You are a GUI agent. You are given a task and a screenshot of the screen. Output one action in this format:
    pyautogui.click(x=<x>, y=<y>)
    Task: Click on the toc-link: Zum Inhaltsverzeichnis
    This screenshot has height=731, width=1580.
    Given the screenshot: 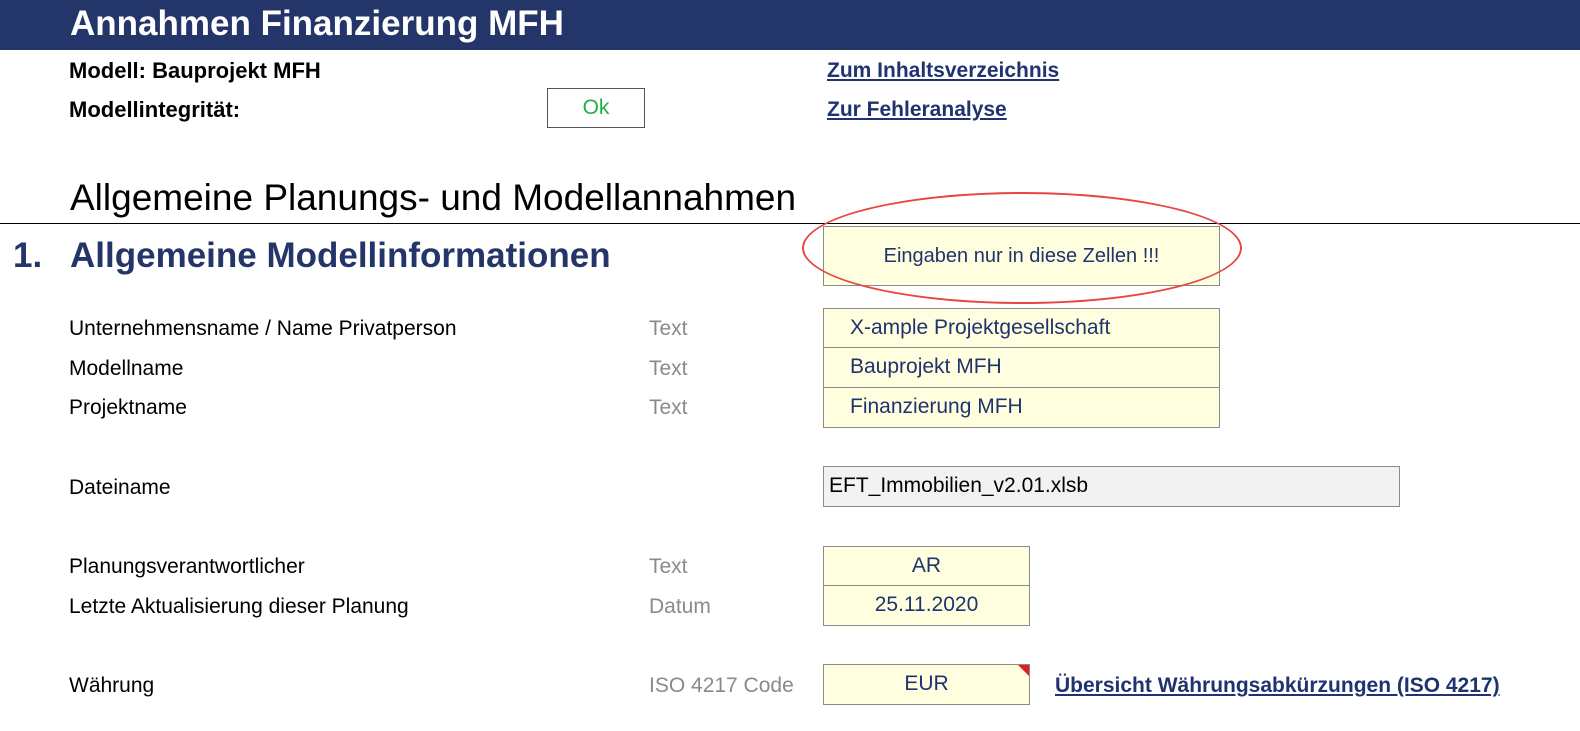 What is the action you would take?
    pyautogui.click(x=943, y=71)
    